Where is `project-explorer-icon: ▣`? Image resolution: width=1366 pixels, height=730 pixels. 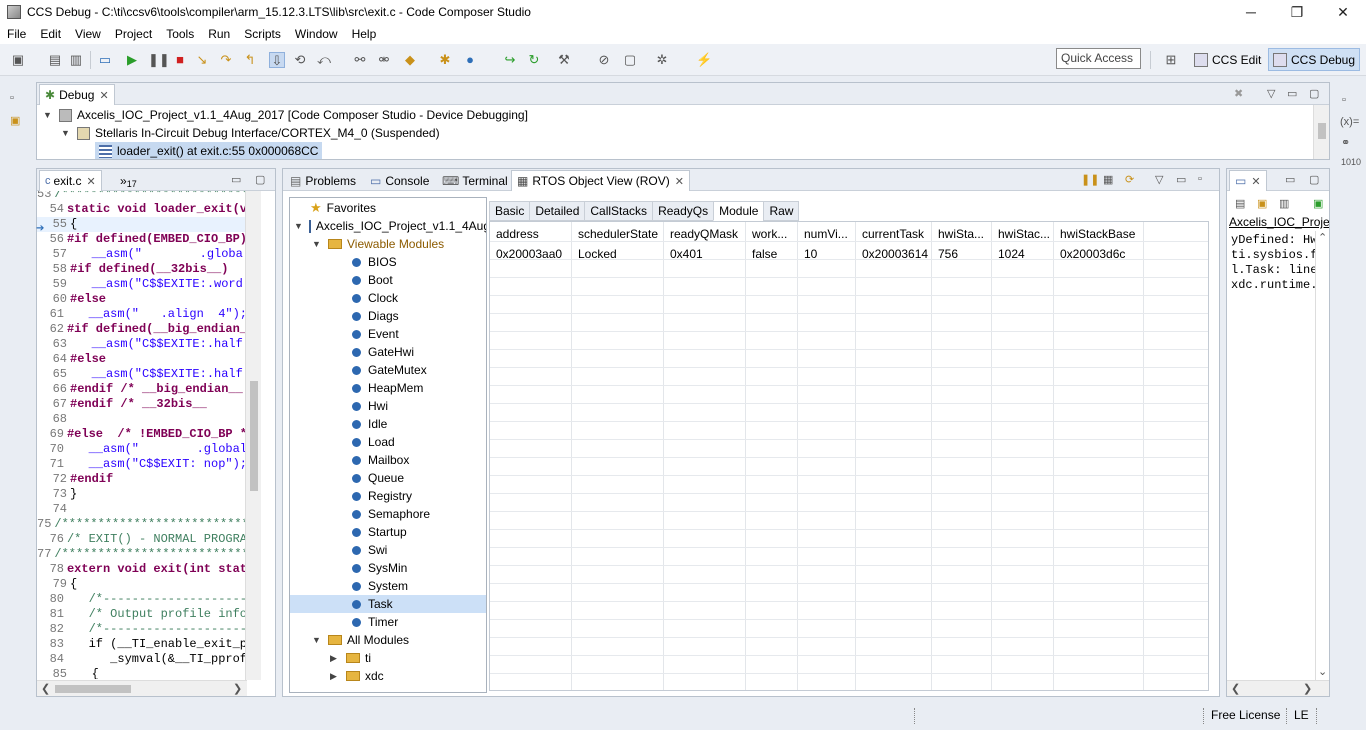
project-explorer-icon: ▣ is located at coordinates (15, 120).